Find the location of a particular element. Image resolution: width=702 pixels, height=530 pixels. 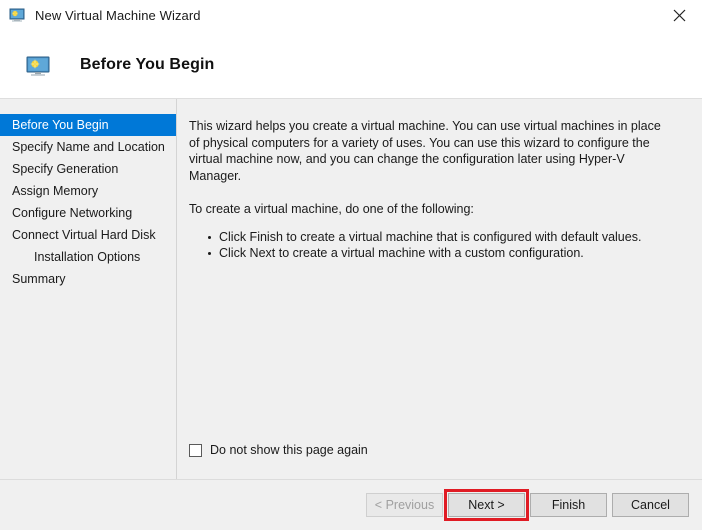

do-not-show-again-checkbox-row: Do not show this page again is located at coordinates (278, 450).